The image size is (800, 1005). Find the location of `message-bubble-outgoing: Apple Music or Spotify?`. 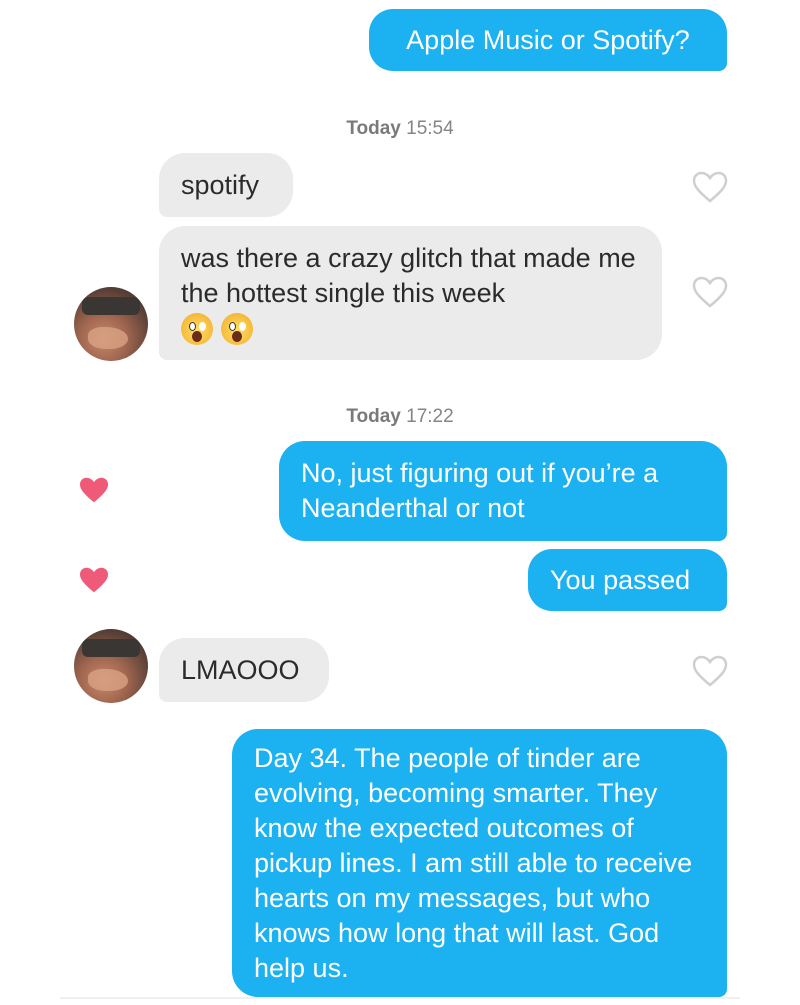

message-bubble-outgoing: Apple Music or Spotify? is located at coordinates (548, 40).